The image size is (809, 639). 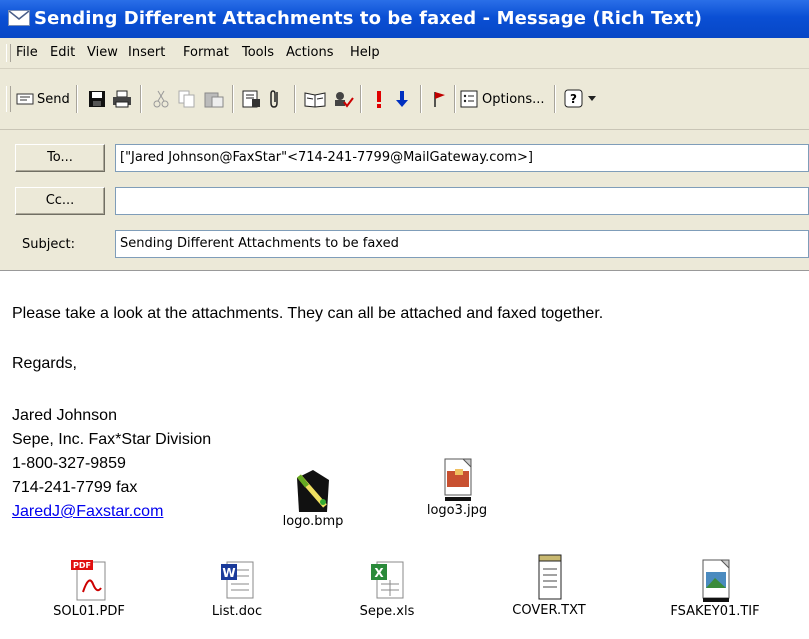 What do you see at coordinates (379, 573) in the screenshot?
I see `svg-text: X` at bounding box center [379, 573].